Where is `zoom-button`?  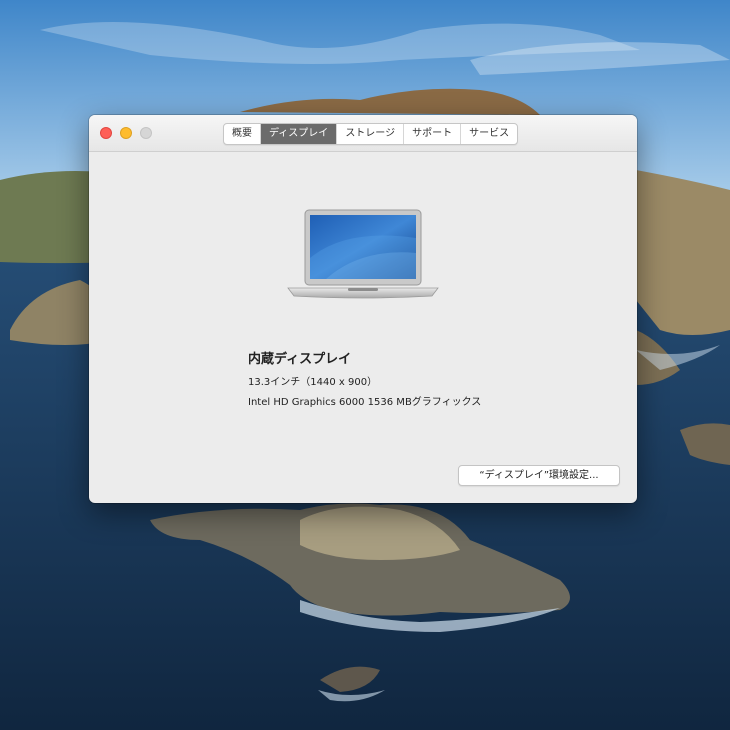 zoom-button is located at coordinates (146, 133).